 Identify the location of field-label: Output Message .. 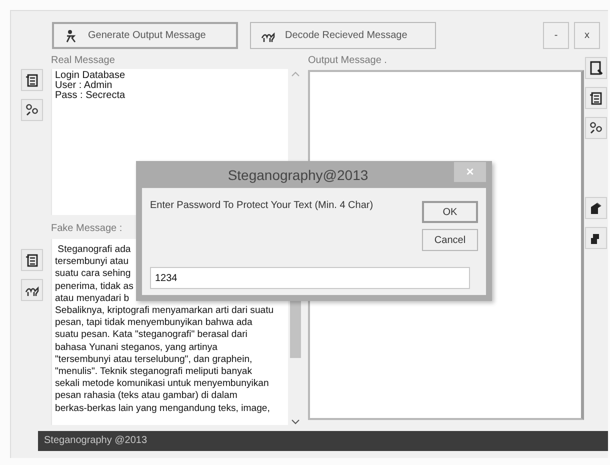
(348, 61).